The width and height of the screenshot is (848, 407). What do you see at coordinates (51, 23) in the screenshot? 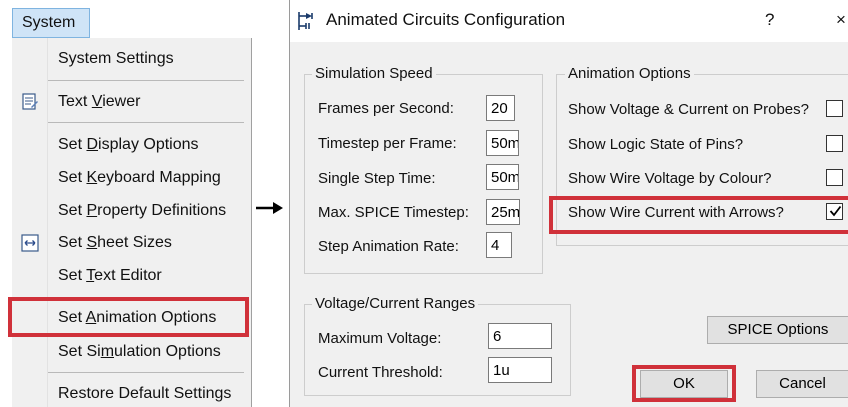
I see `menu-system: System` at bounding box center [51, 23].